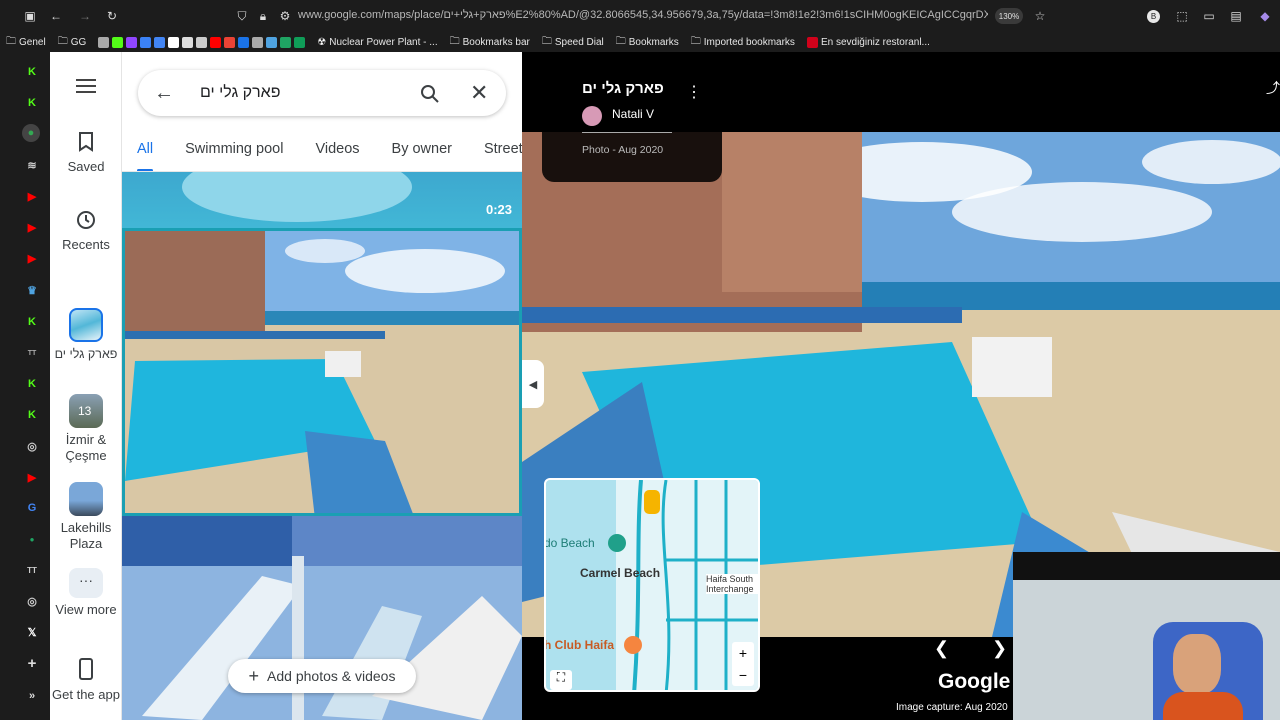 The width and height of the screenshot is (1280, 720). What do you see at coordinates (263, 16) in the screenshot?
I see `lock-icon: 🔒︎` at bounding box center [263, 16].